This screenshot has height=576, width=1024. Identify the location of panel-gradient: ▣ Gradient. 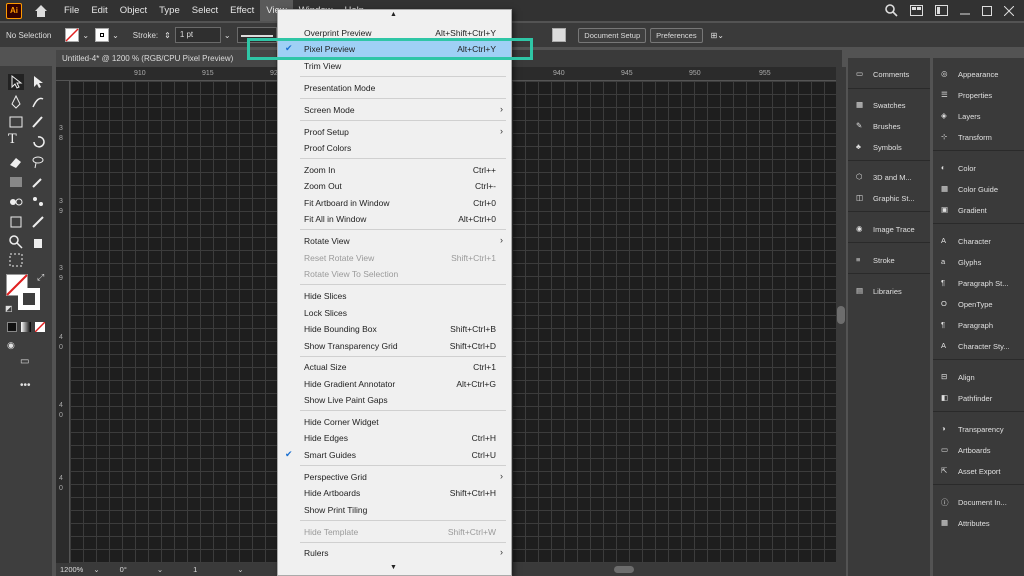
(964, 210).